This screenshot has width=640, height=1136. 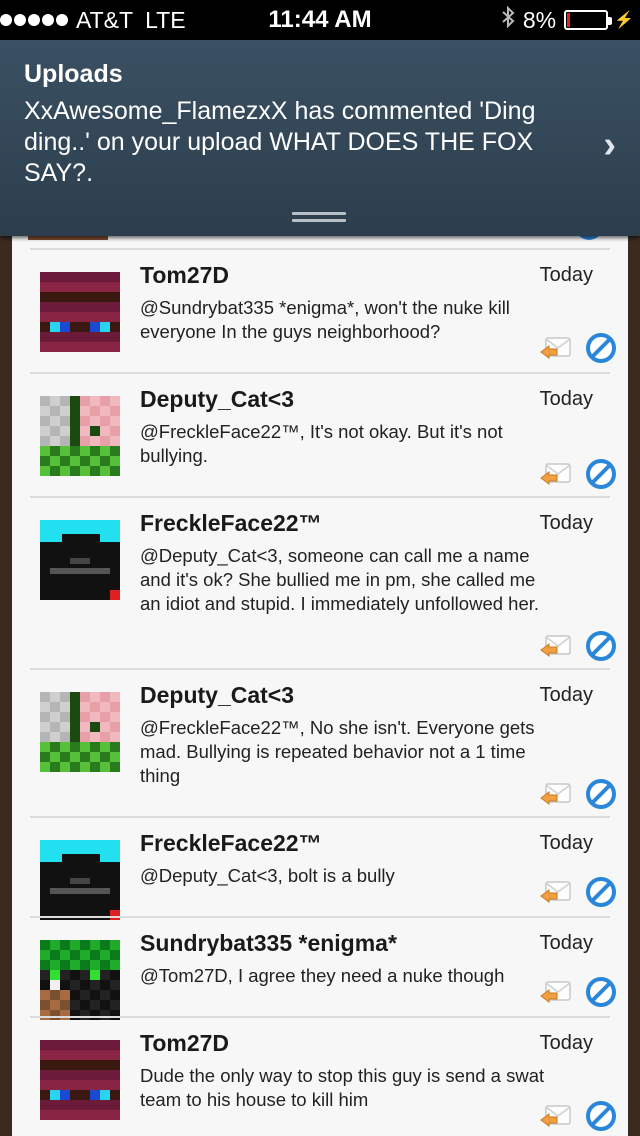 What do you see at coordinates (320, 20) in the screenshot?
I see `status-bar: AT&T LTE 11:44 AM 8% ⚡` at bounding box center [320, 20].